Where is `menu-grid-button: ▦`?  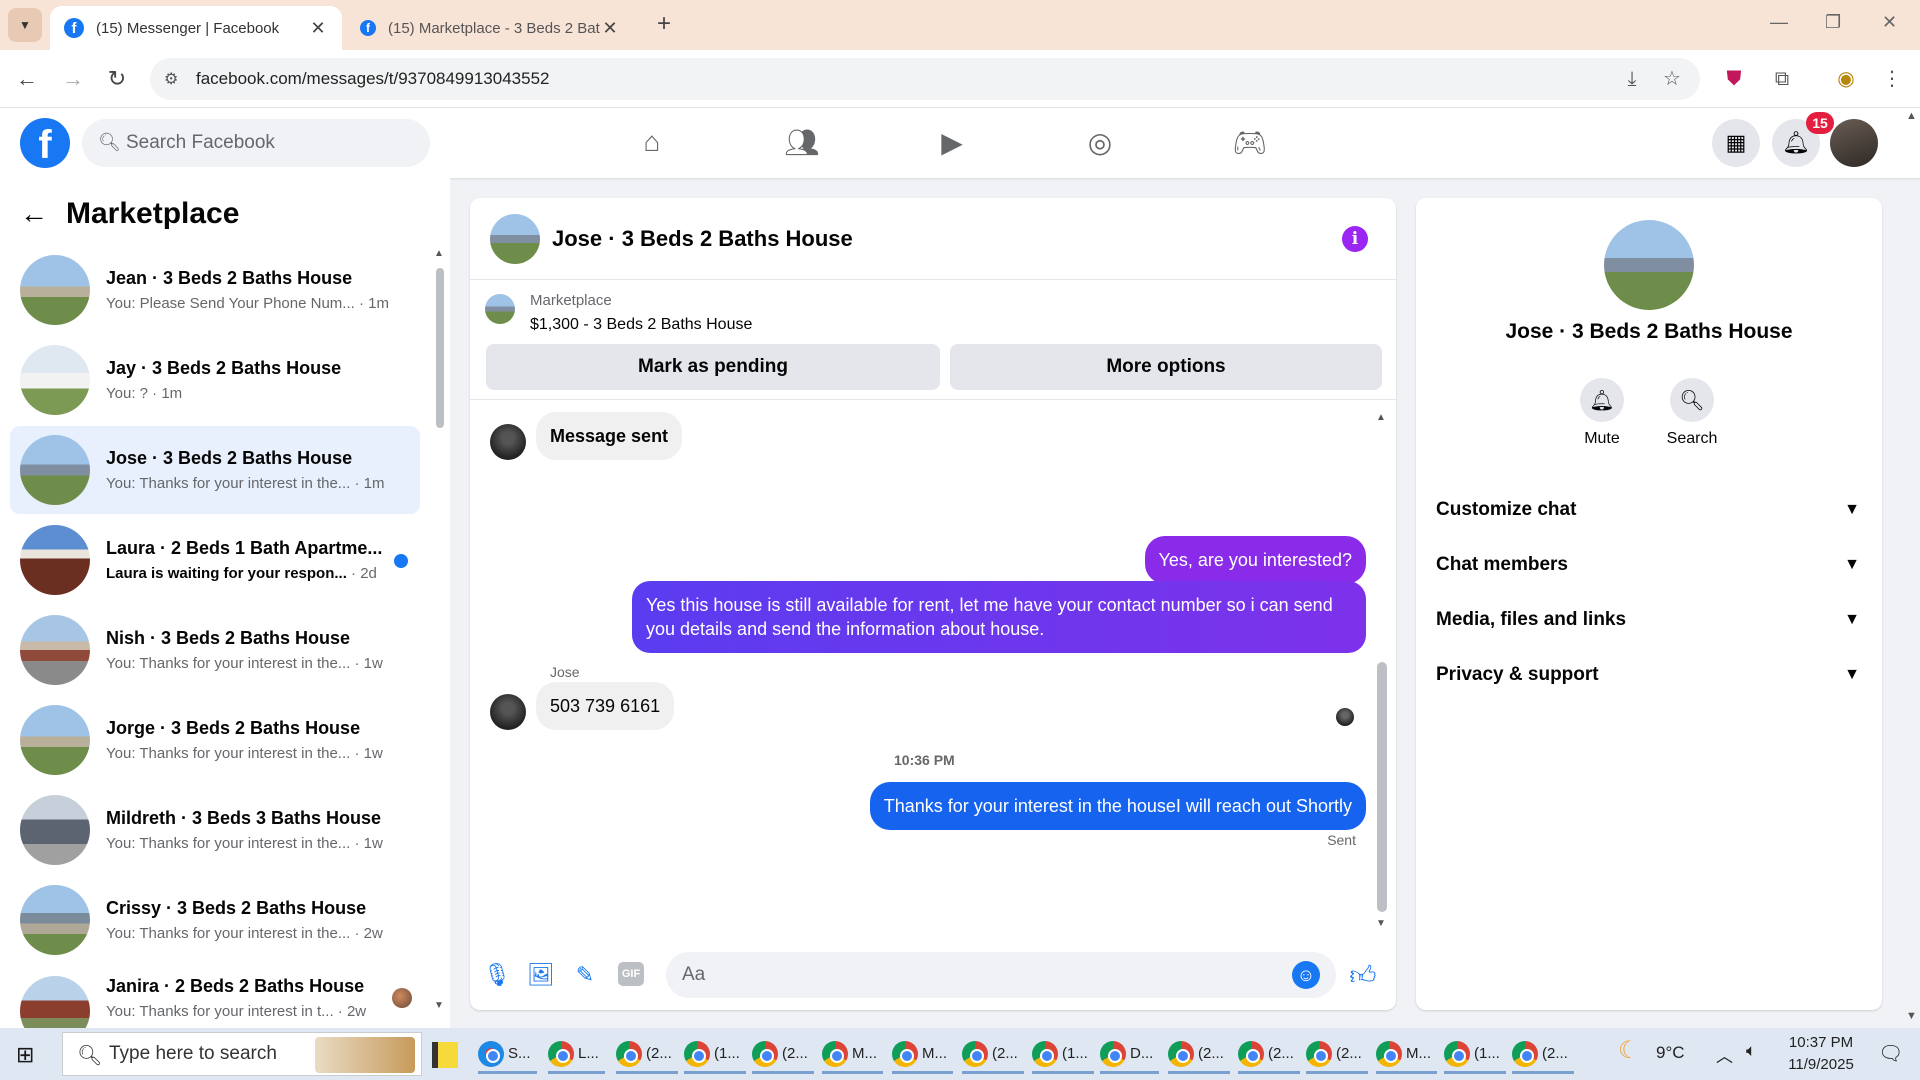 menu-grid-button: ▦ is located at coordinates (1736, 143).